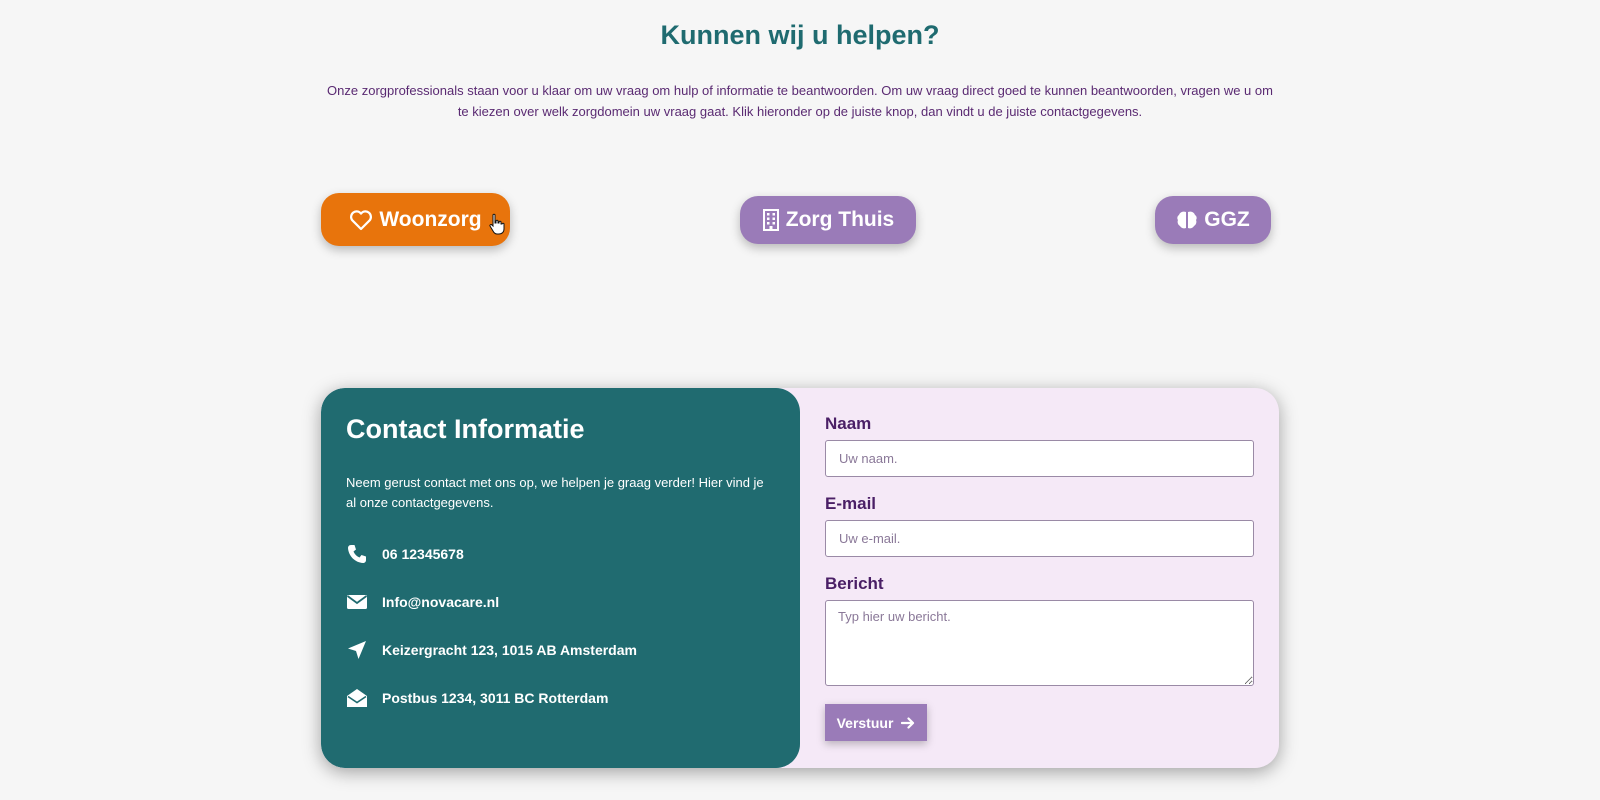  Describe the element at coordinates (1187, 220) in the screenshot. I see `brain-icon` at that location.